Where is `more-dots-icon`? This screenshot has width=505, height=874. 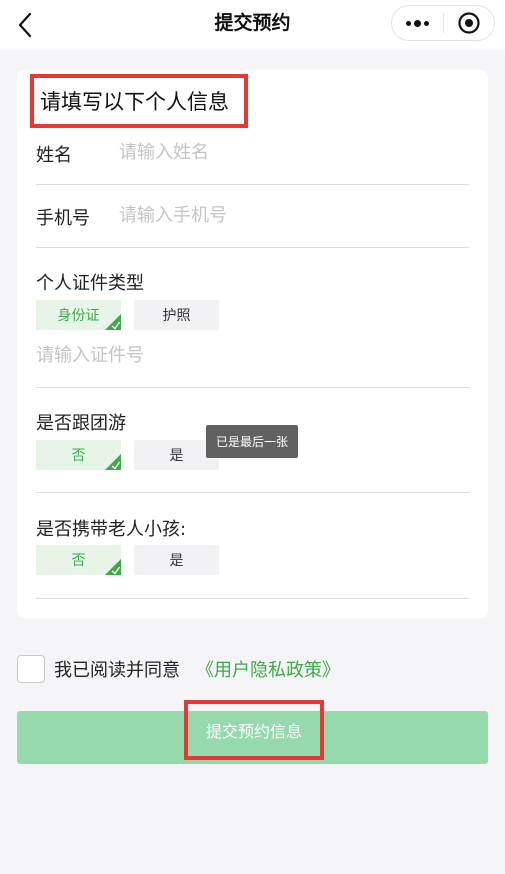 more-dots-icon is located at coordinates (418, 23).